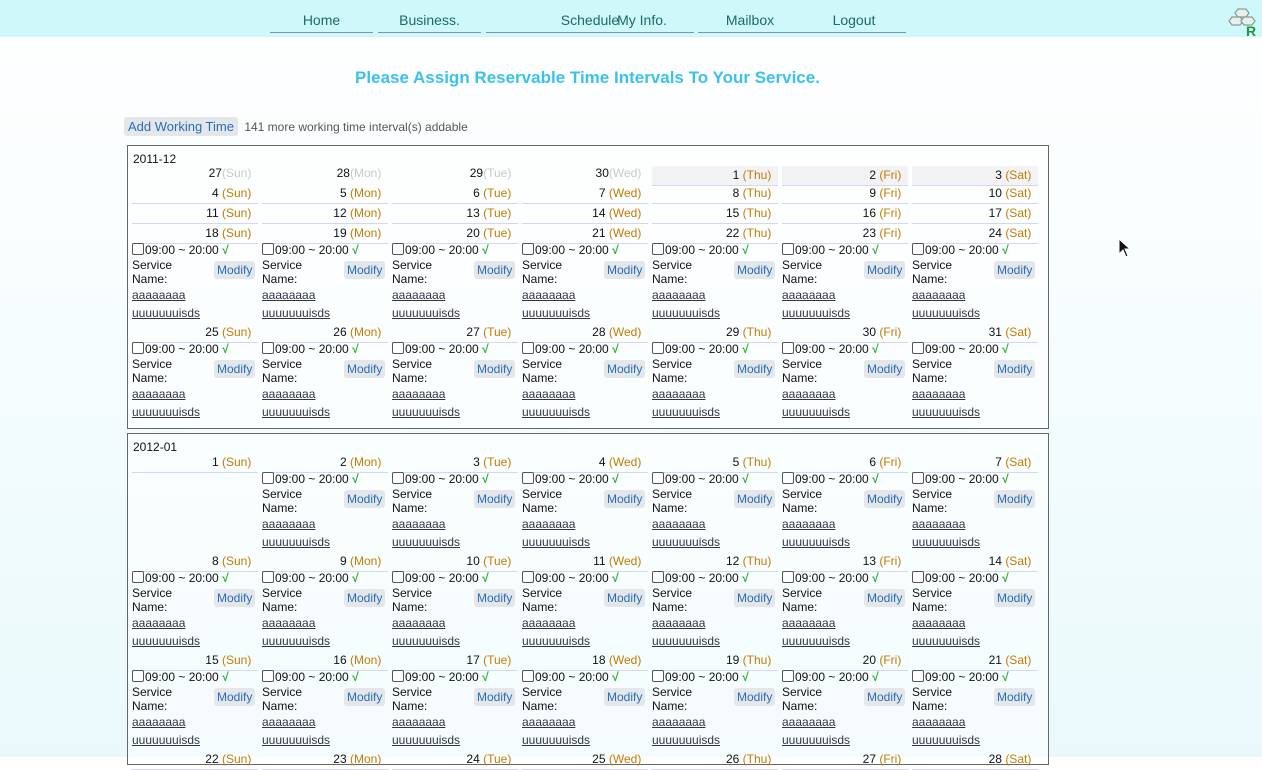  What do you see at coordinates (854, 20) in the screenshot?
I see `nav-logout: Logout` at bounding box center [854, 20].